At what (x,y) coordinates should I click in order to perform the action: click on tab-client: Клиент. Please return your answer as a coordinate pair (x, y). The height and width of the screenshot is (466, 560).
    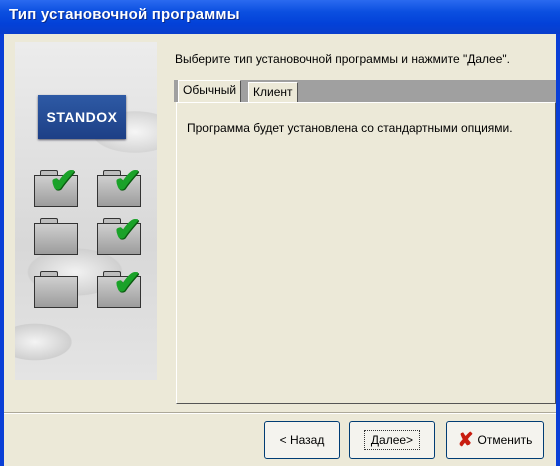
    Looking at the image, I should click on (273, 92).